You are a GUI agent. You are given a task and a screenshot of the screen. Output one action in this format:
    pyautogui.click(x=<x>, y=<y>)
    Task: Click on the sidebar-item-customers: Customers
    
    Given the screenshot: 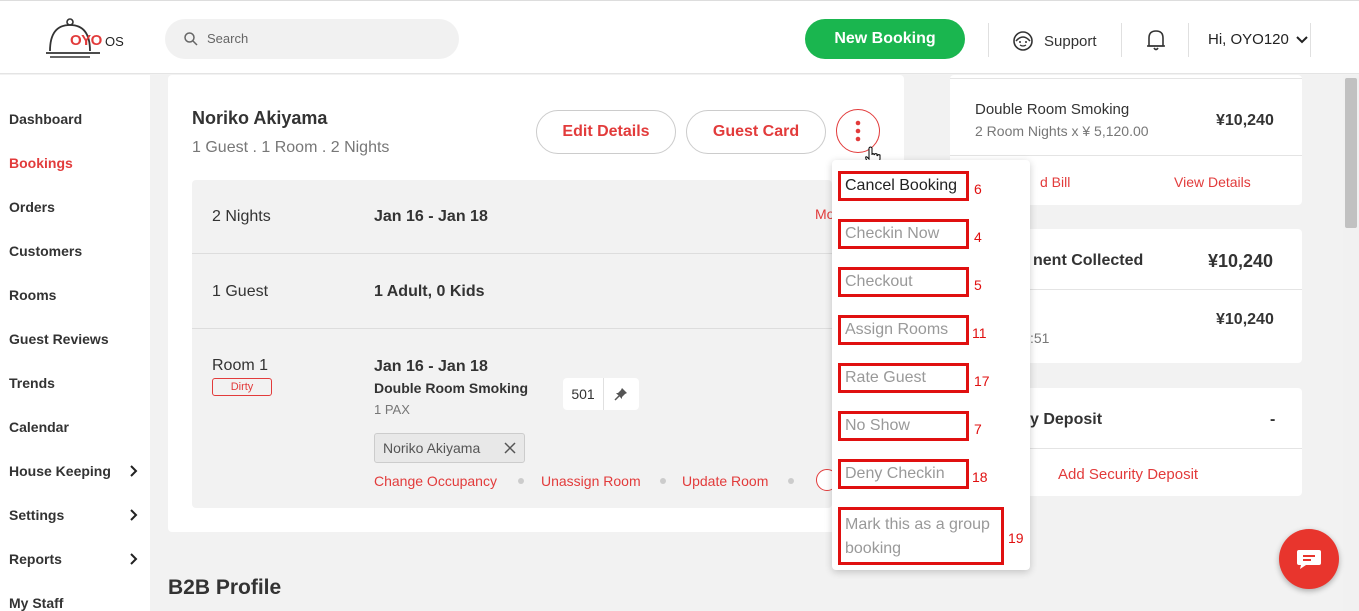 What is the action you would take?
    pyautogui.click(x=74, y=251)
    